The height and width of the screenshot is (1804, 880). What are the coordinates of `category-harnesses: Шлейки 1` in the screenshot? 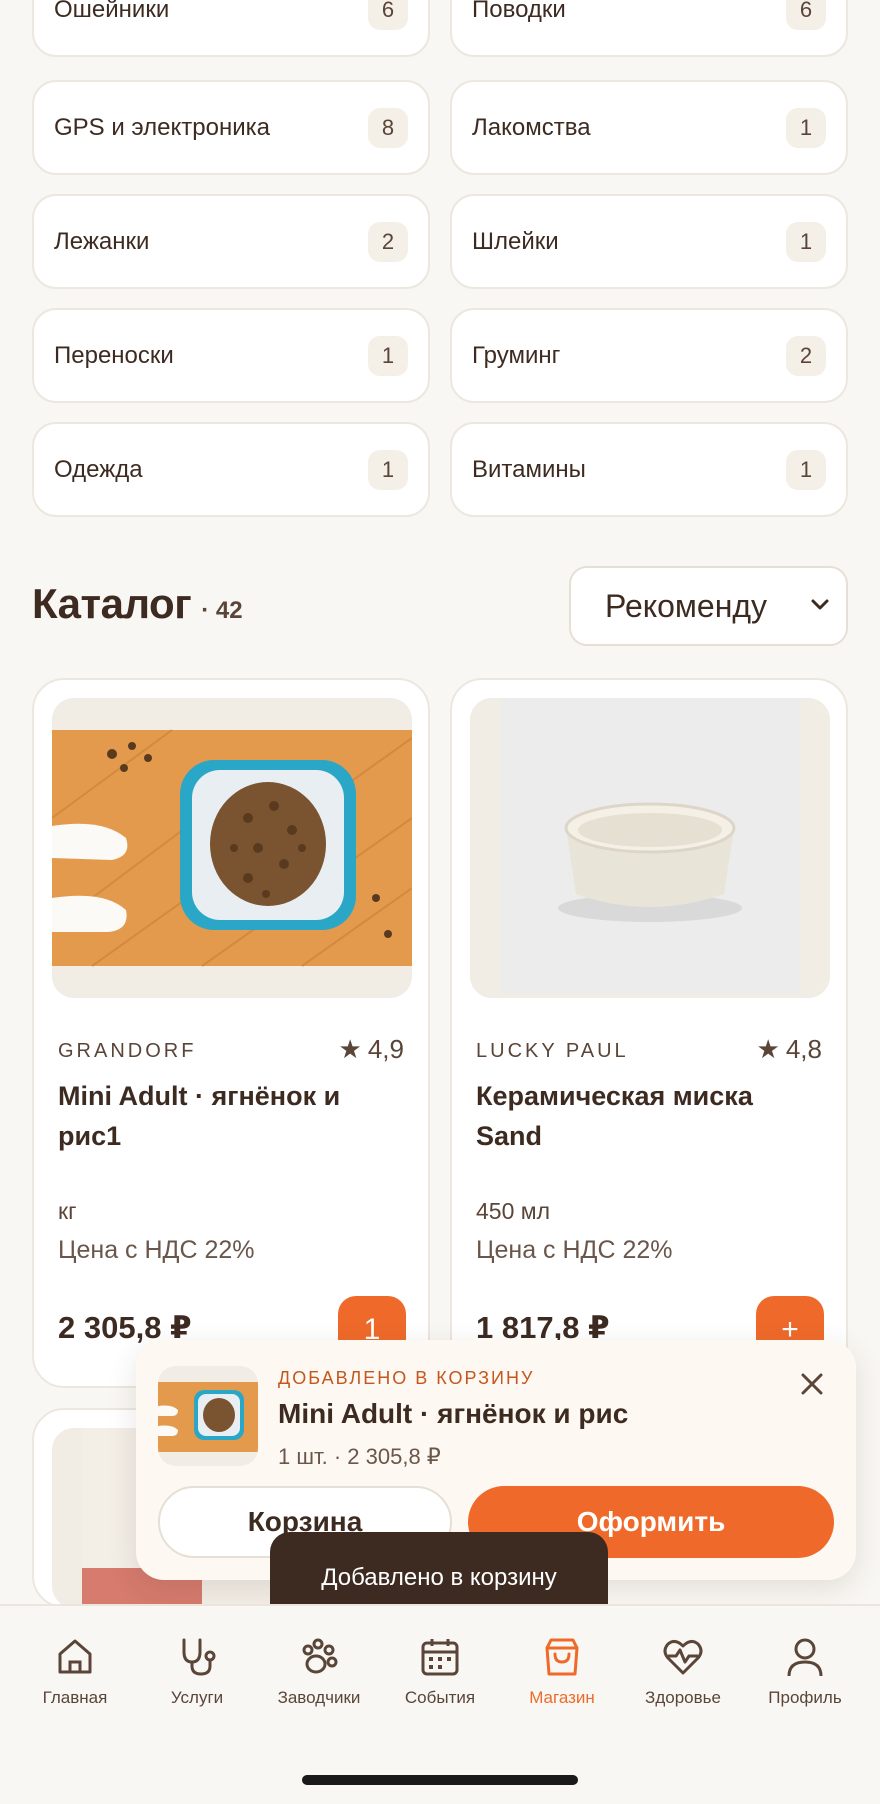 It's located at (649, 241).